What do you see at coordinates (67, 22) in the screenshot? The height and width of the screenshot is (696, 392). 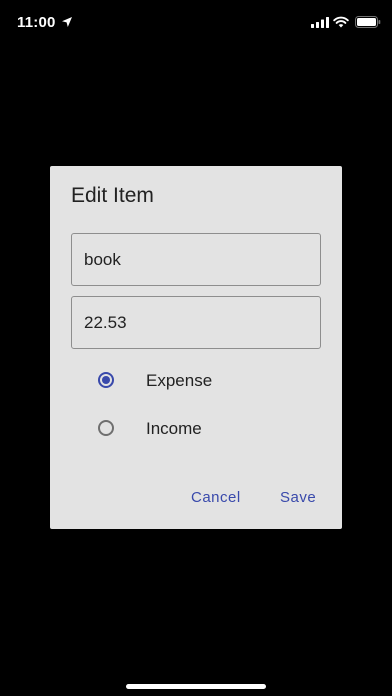 I see `location-arrow-icon` at bounding box center [67, 22].